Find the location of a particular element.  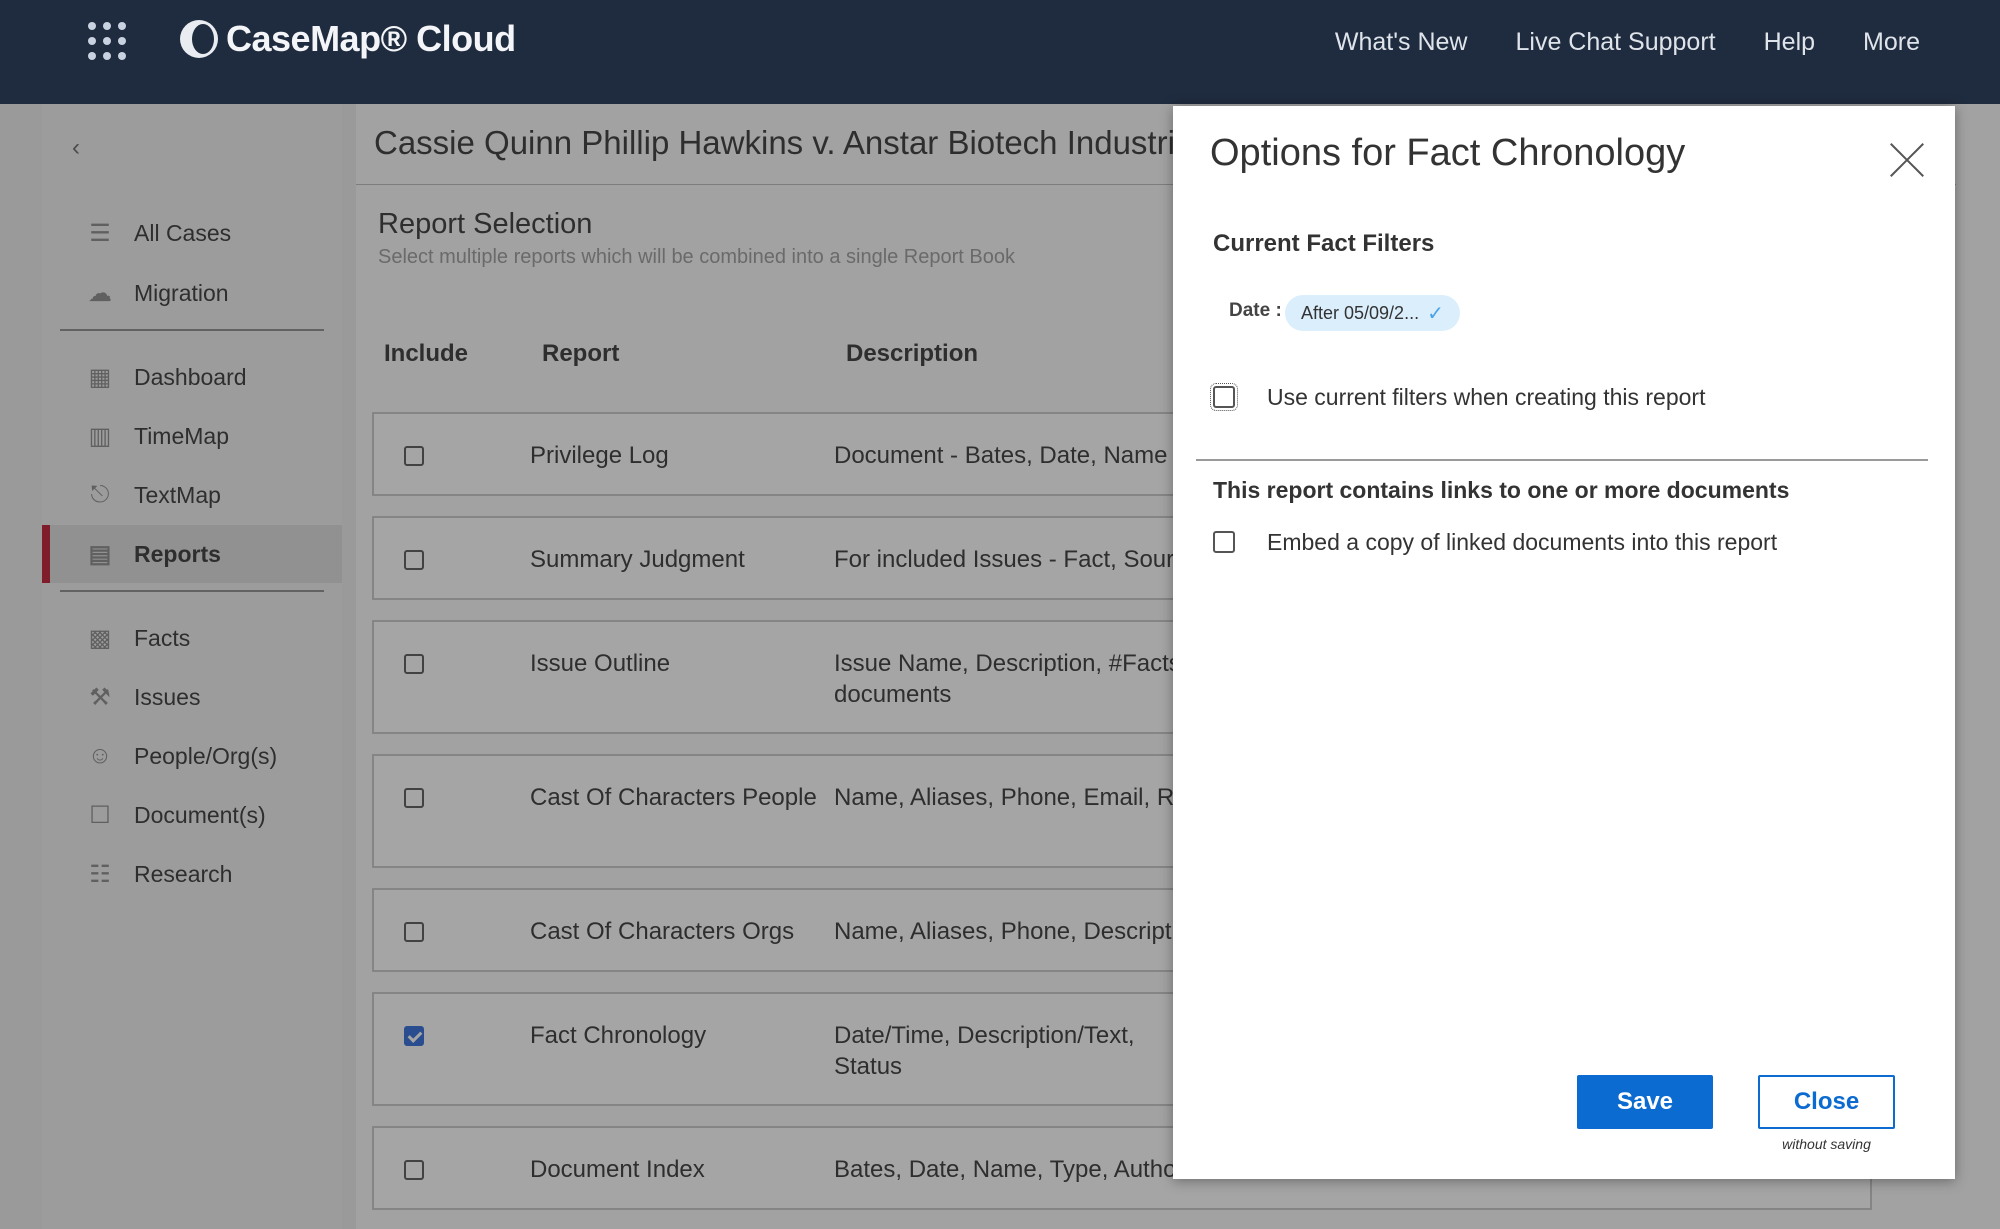

close-button: Close is located at coordinates (1826, 1102).